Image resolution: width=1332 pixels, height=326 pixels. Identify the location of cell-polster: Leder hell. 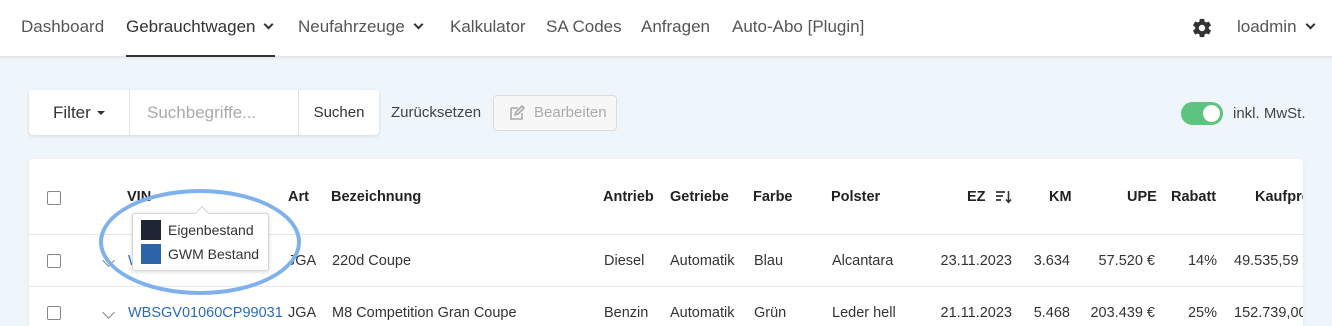
(864, 313).